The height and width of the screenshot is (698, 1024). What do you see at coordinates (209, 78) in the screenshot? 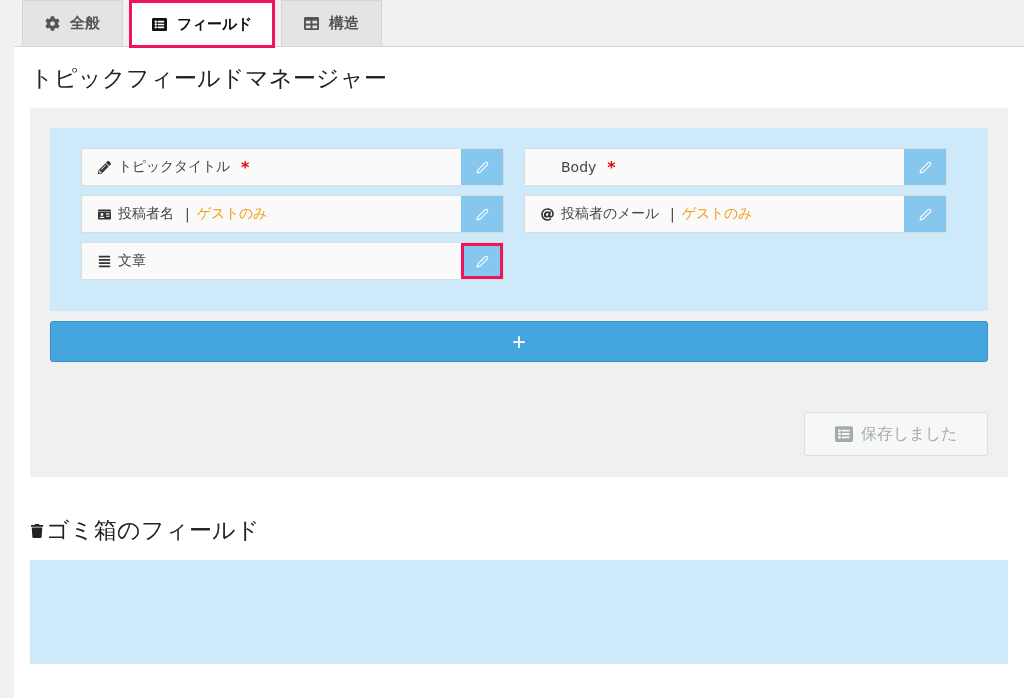
I see `section-title: トピックフィールドマネージャー` at bounding box center [209, 78].